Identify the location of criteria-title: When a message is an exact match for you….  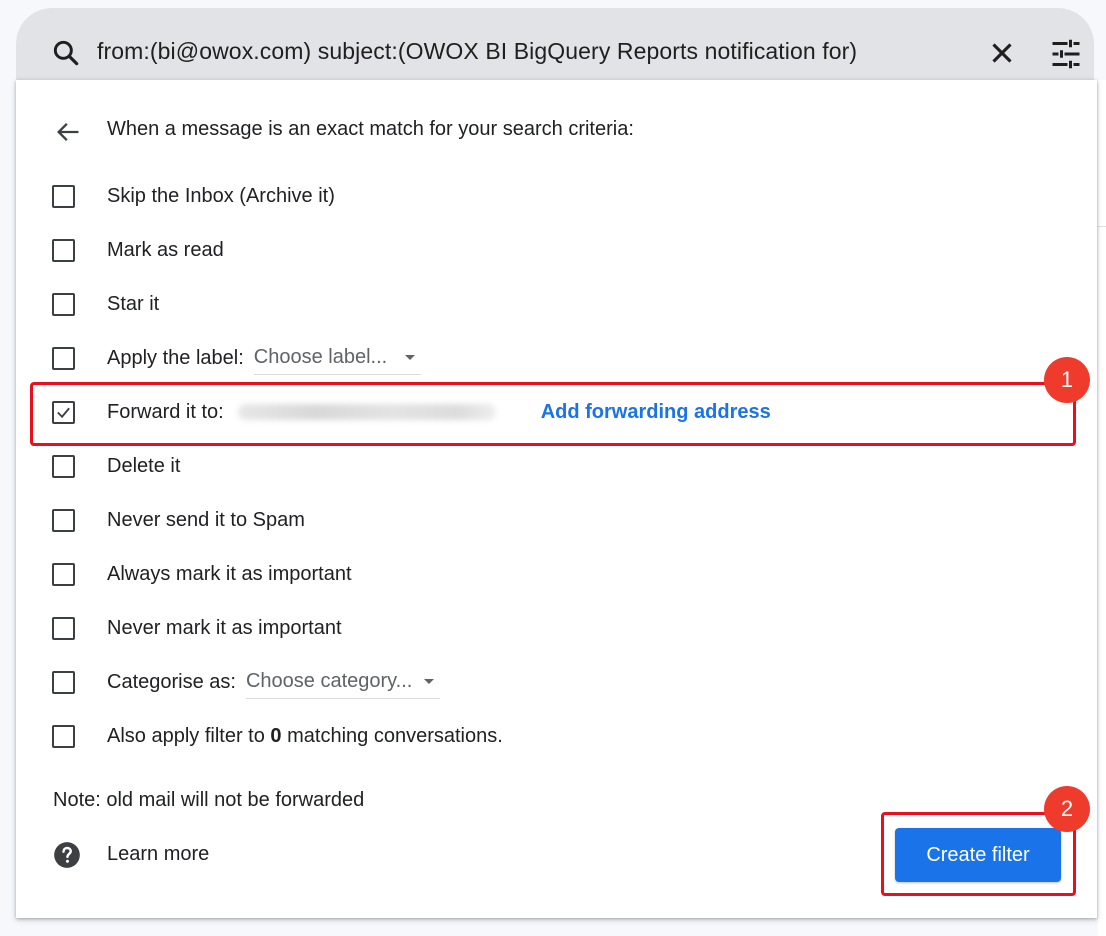
(370, 129).